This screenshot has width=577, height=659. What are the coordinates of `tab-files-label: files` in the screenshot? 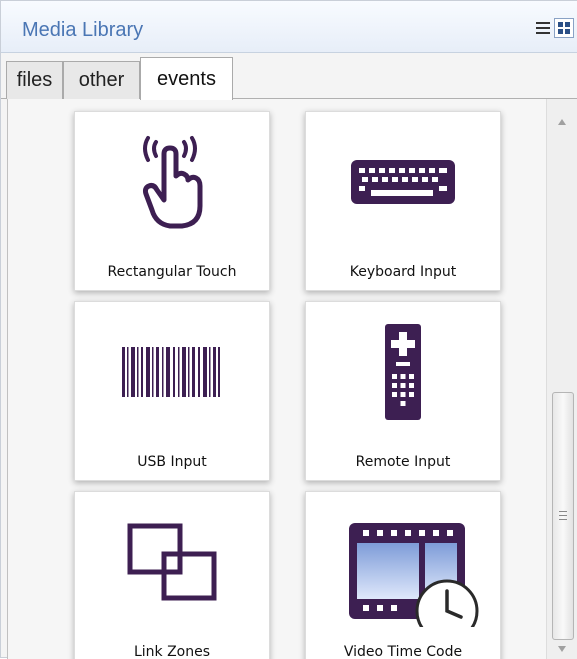 It's located at (34, 80).